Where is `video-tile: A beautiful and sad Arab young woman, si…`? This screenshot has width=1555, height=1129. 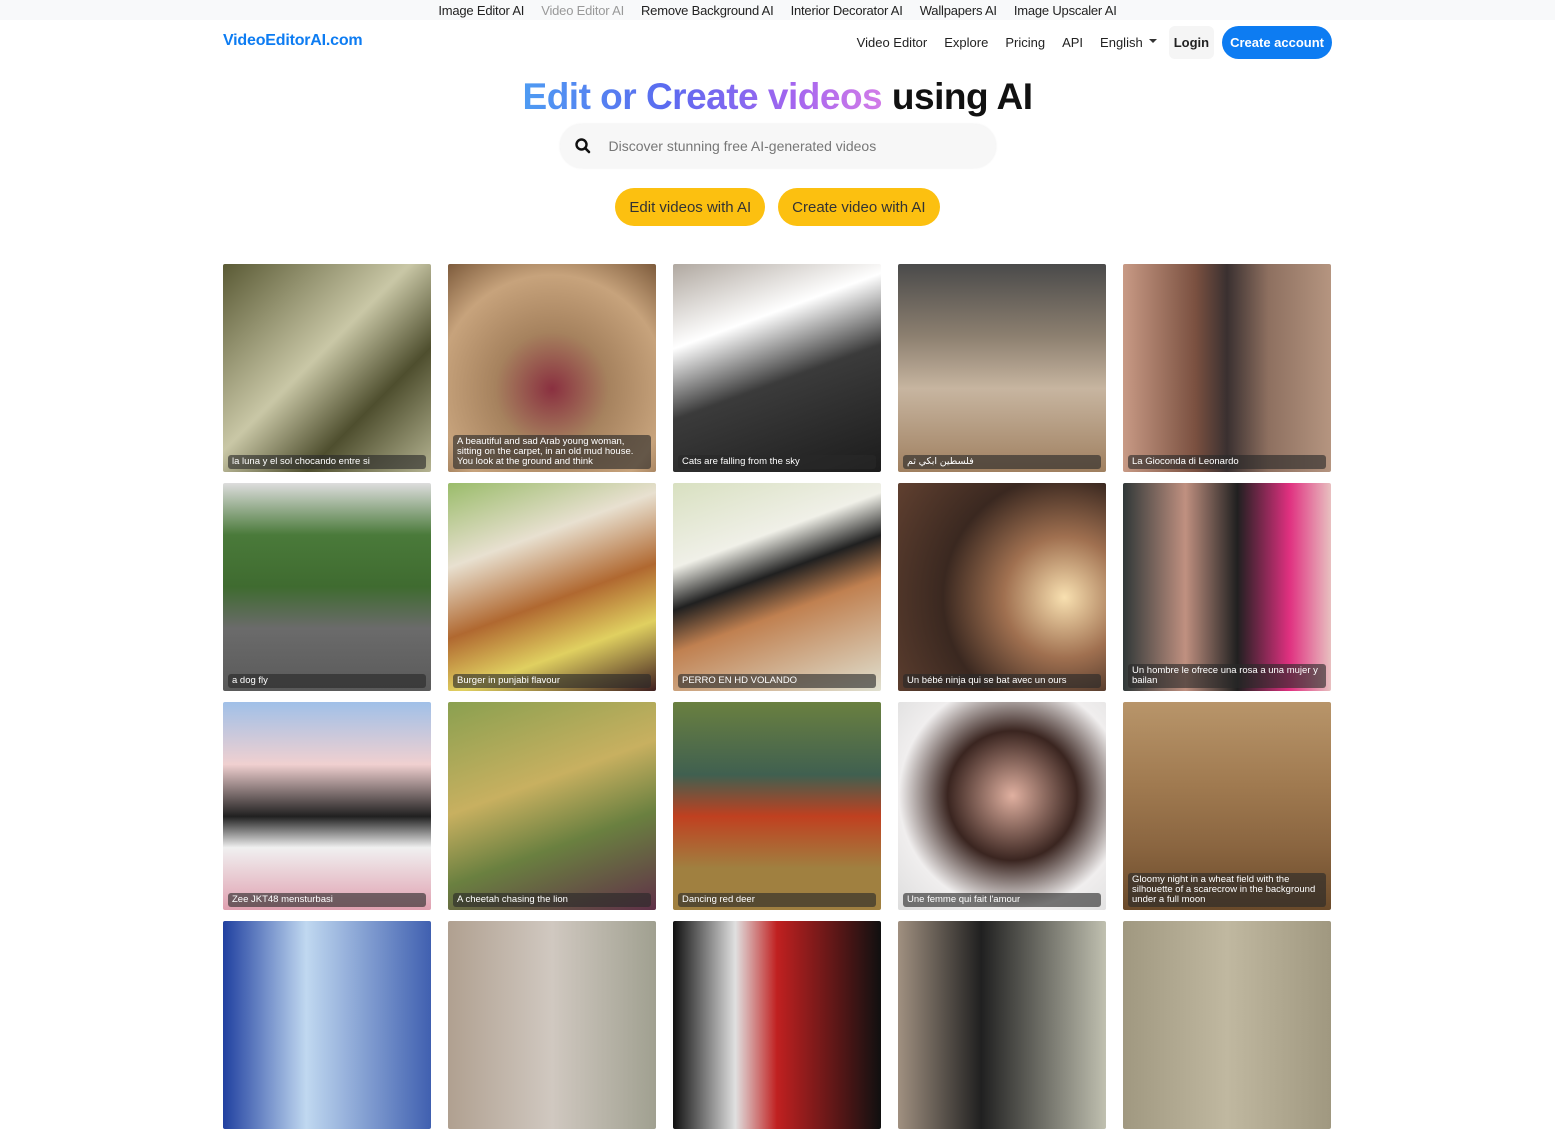
video-tile: A beautiful and sad Arab young woman, si… is located at coordinates (552, 368).